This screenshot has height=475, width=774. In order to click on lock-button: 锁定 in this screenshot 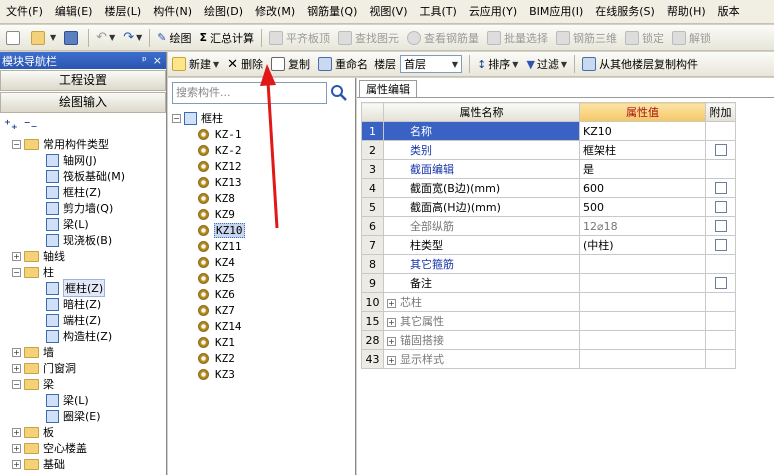, I will do `click(644, 38)`.